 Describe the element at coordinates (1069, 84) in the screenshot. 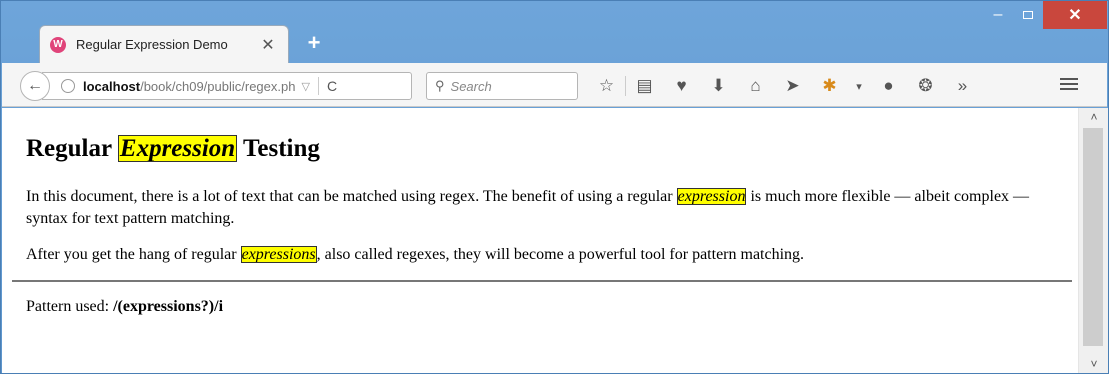

I see `menu-icon` at that location.